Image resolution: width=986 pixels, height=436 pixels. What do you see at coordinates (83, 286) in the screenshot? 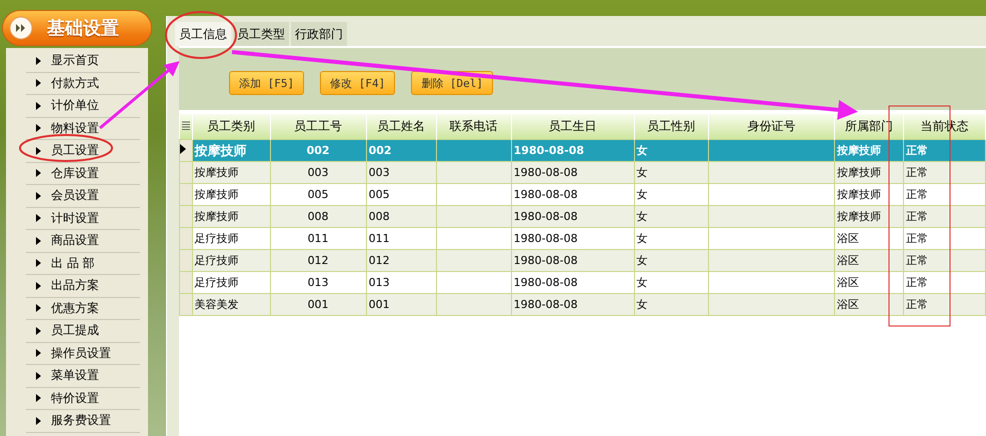
I see `sidebar-item: 出品方案` at bounding box center [83, 286].